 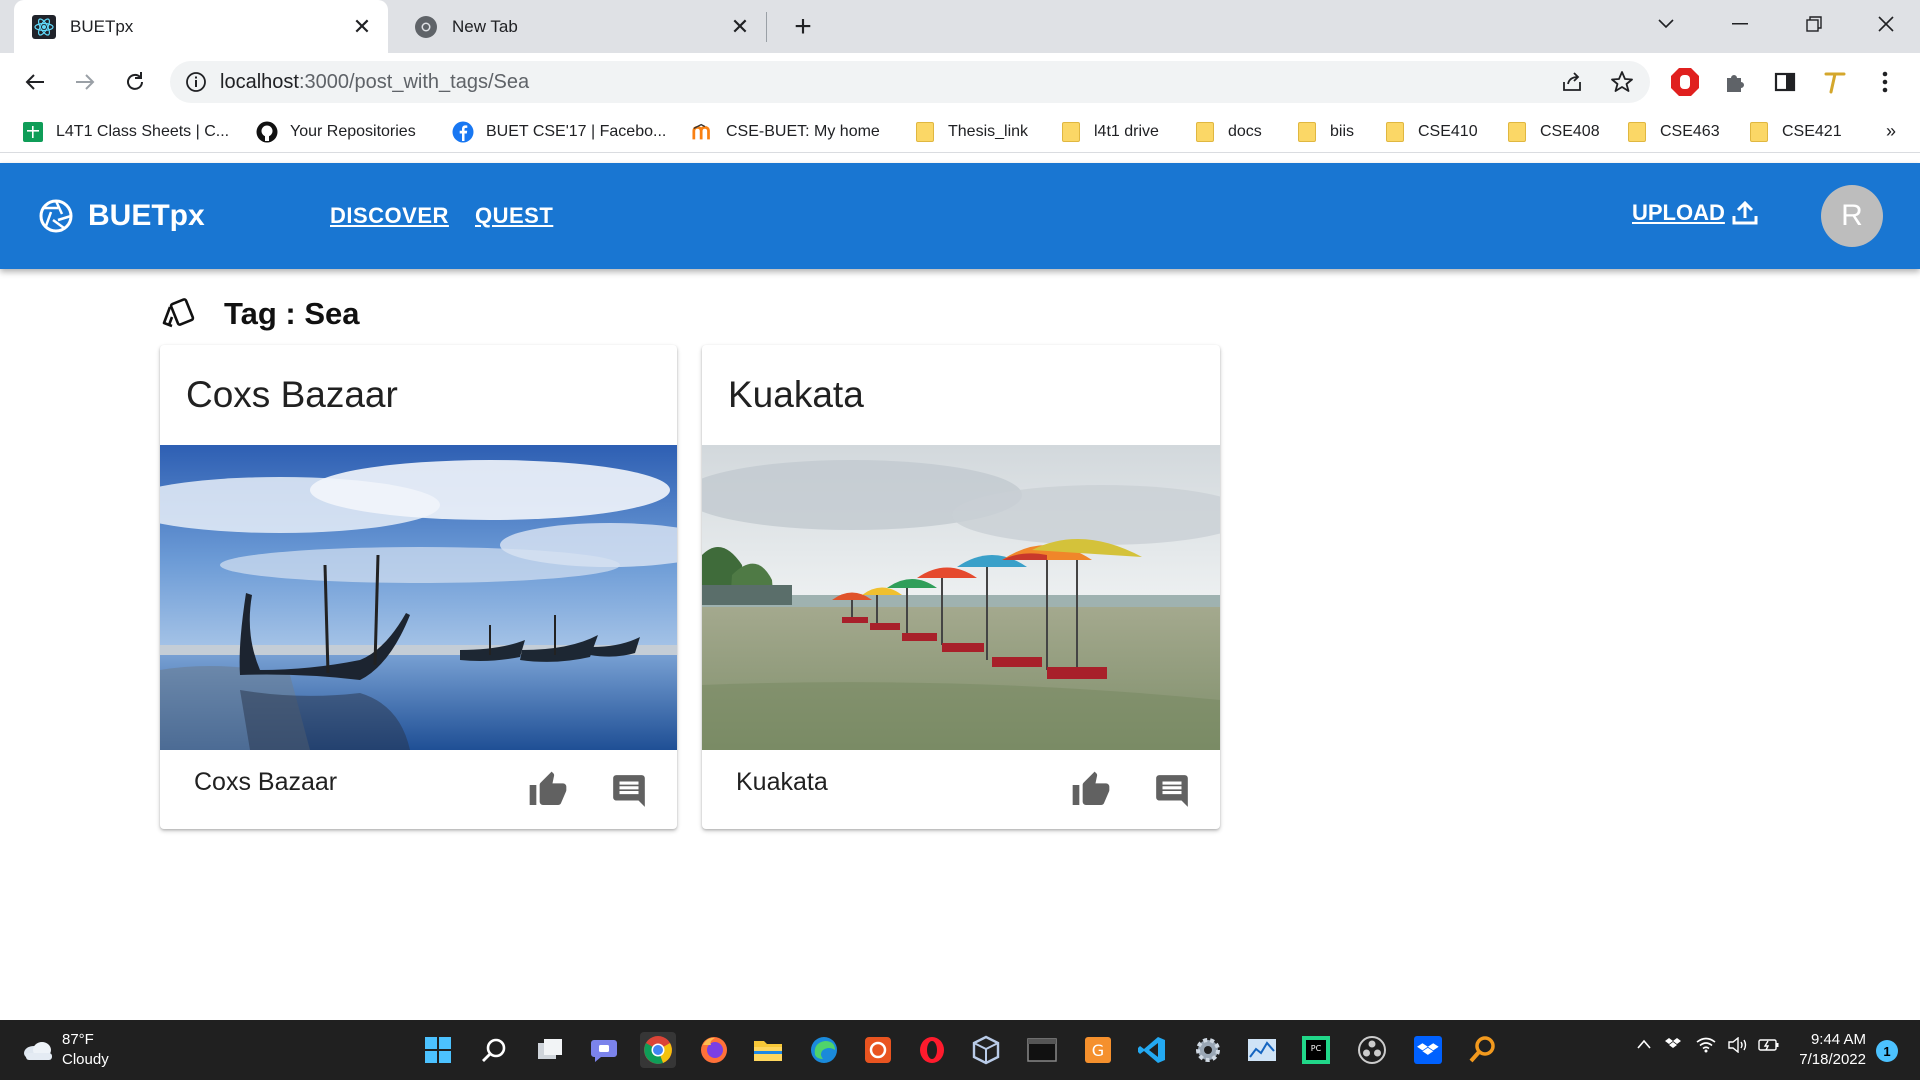 What do you see at coordinates (259, 81) in the screenshot?
I see `url-host: localhost` at bounding box center [259, 81].